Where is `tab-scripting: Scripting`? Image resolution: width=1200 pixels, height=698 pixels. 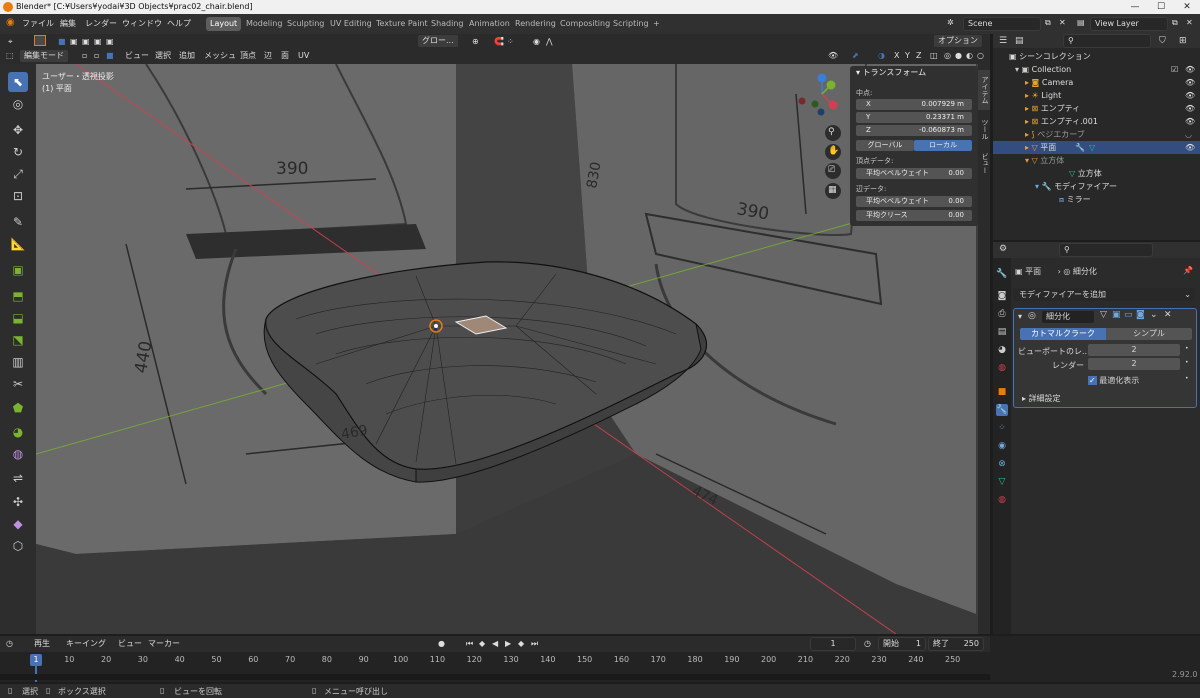 tab-scripting: Scripting is located at coordinates (631, 24).